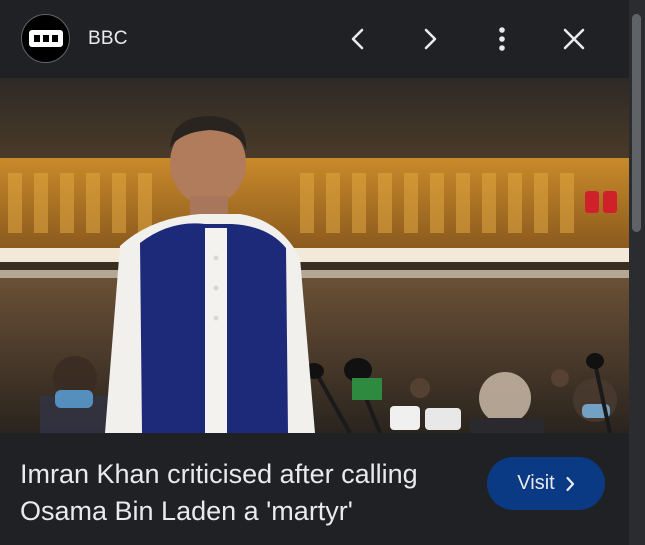 This screenshot has width=645, height=545. What do you see at coordinates (314, 39) in the screenshot?
I see `viewer-header: BBC` at bounding box center [314, 39].